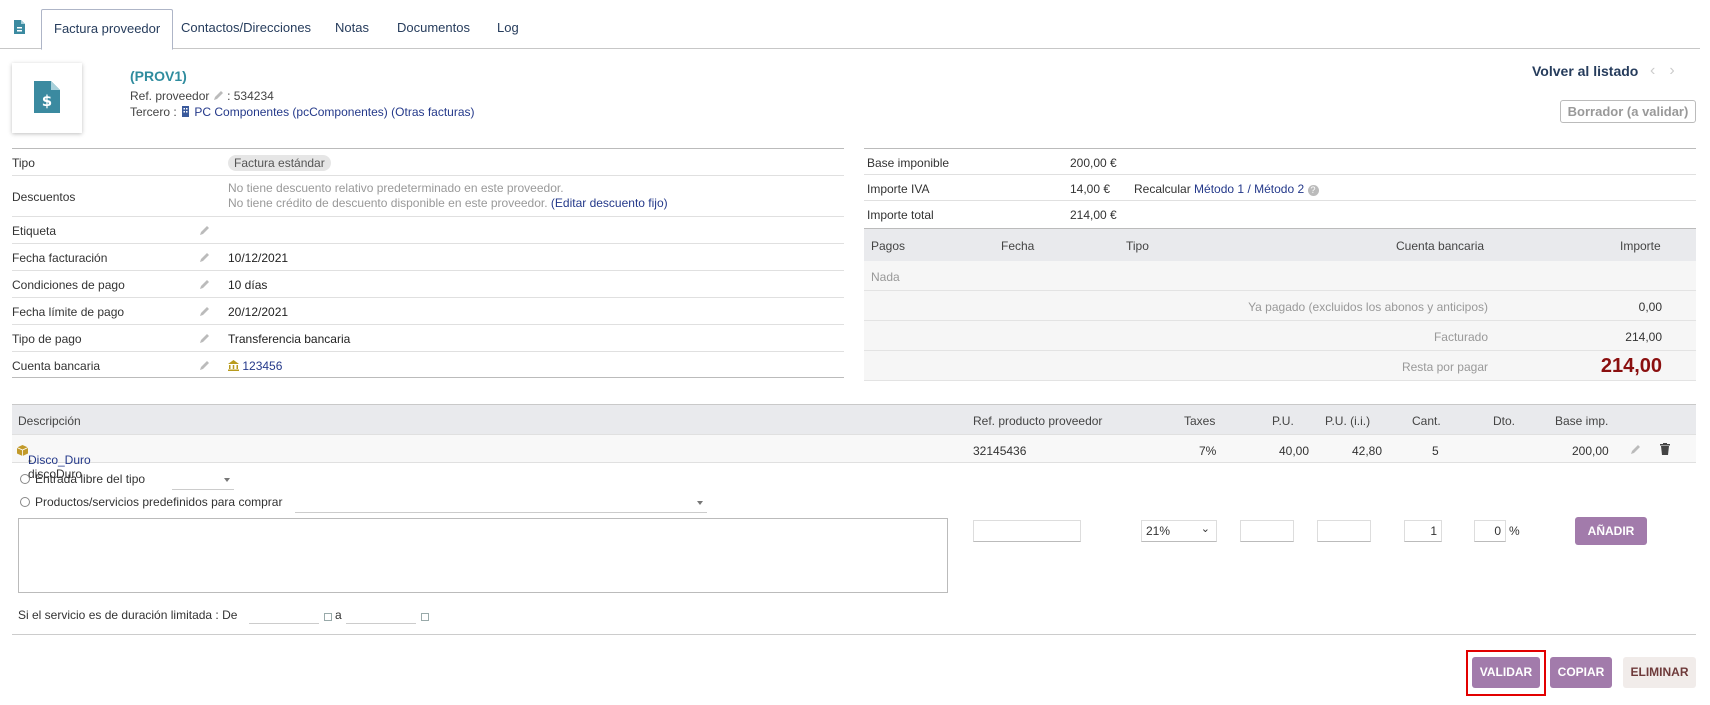 The image size is (1710, 705). What do you see at coordinates (23, 163) in the screenshot?
I see `field-label: Tipo` at bounding box center [23, 163].